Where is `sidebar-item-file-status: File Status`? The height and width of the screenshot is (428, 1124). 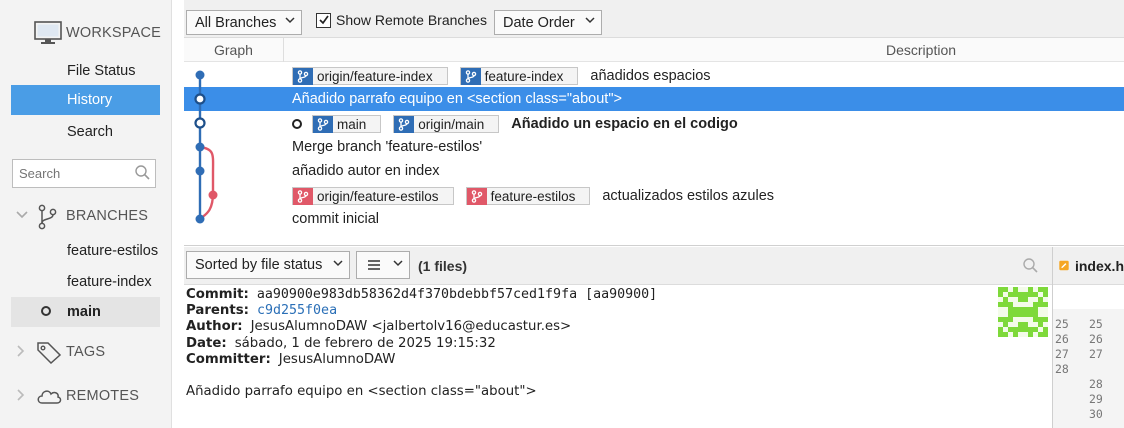
sidebar-item-file-status: File Status is located at coordinates (85, 71).